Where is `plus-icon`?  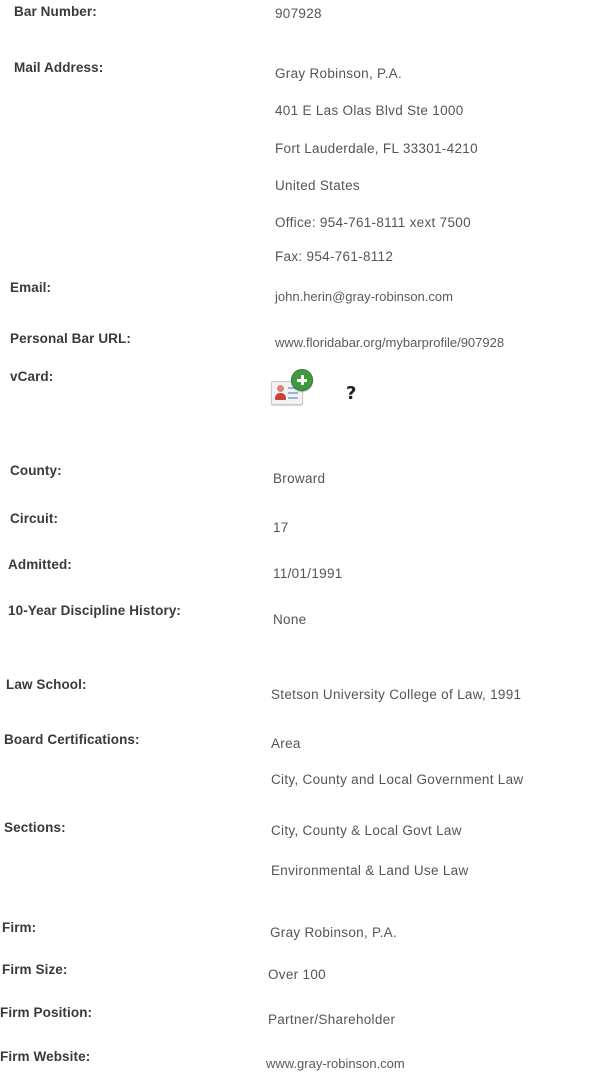
plus-icon is located at coordinates (302, 380).